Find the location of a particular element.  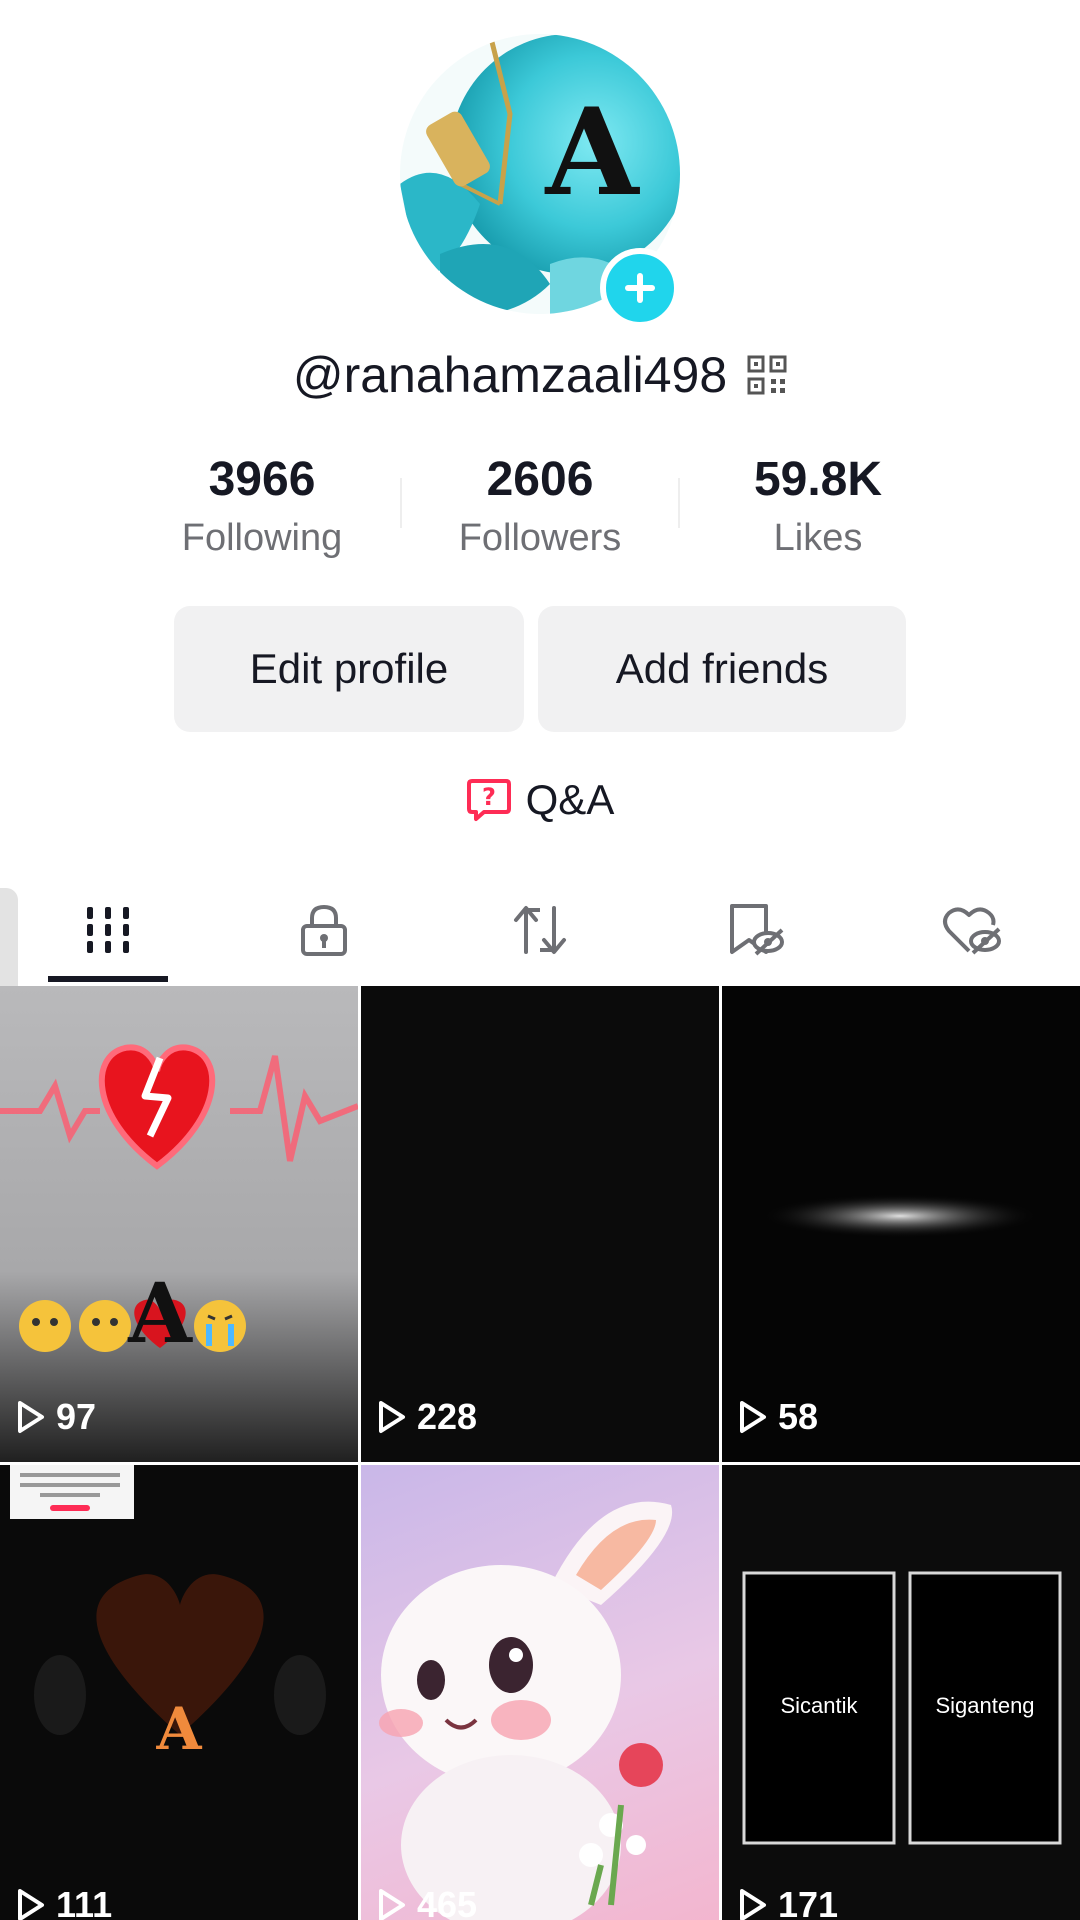

stat-followers: 2606 Followers is located at coordinates (540, 508).